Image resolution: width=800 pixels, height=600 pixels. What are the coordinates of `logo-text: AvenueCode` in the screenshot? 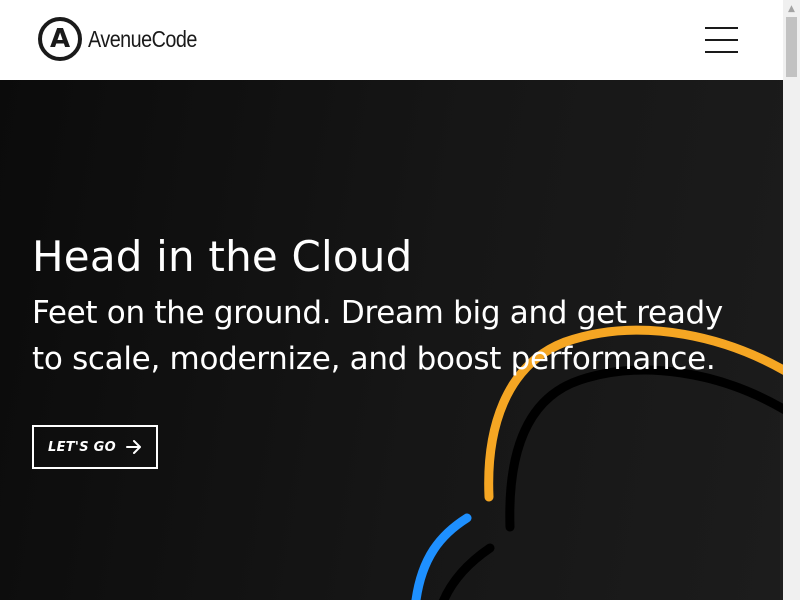 It's located at (142, 38).